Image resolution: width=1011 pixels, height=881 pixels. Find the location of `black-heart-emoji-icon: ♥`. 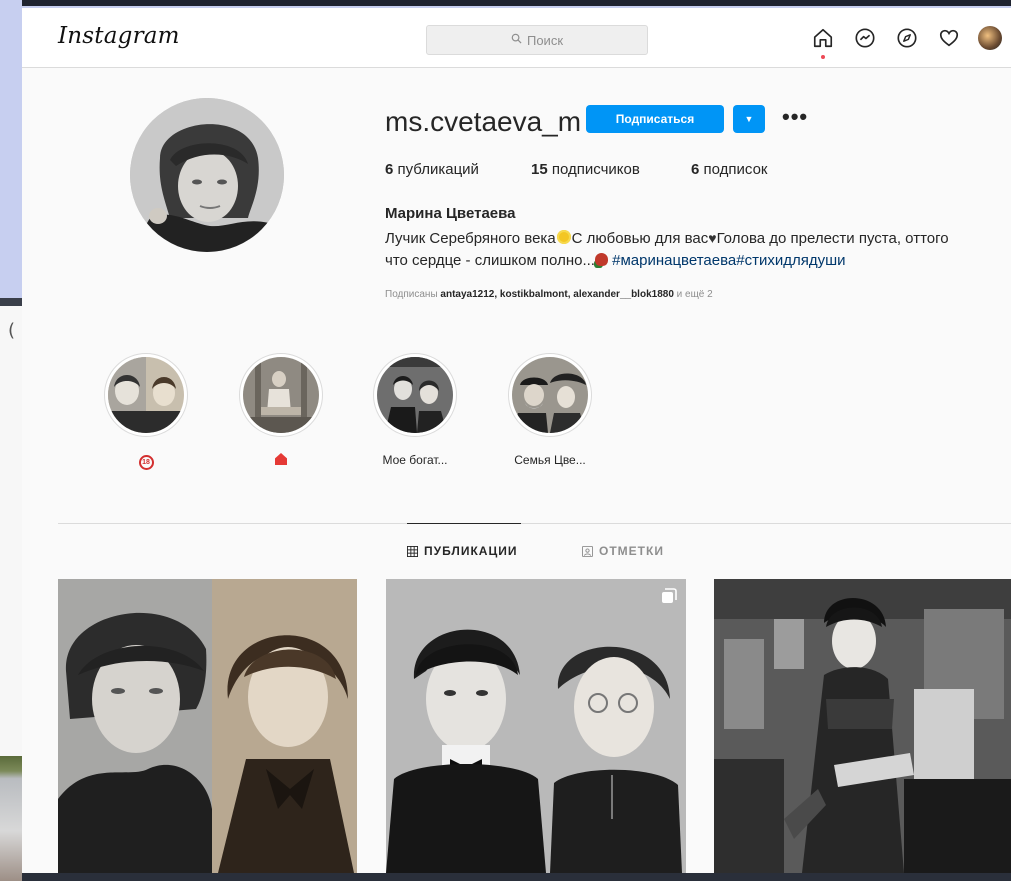

black-heart-emoji-icon: ♥ is located at coordinates (712, 238).